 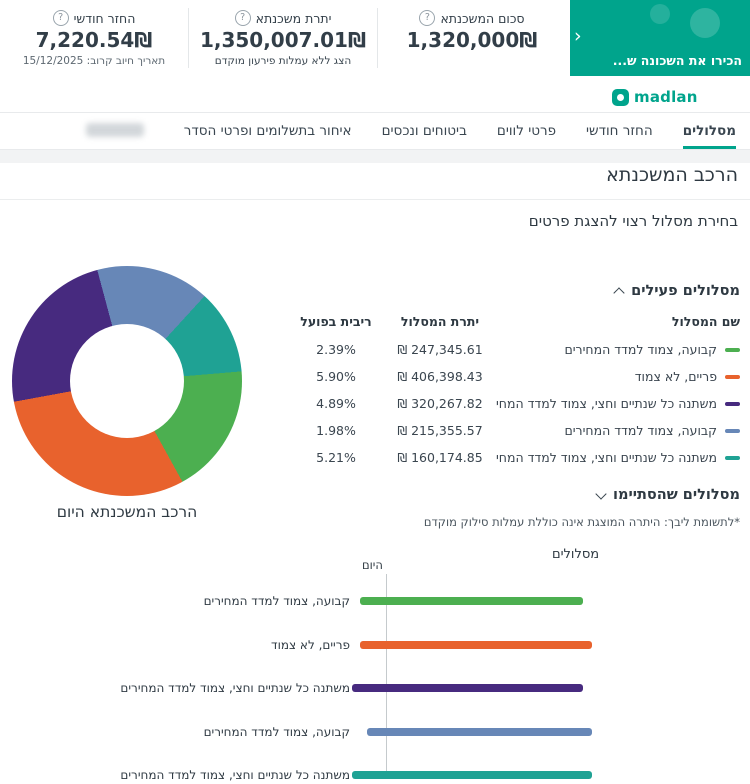 I want to click on donut-caption: הרכב המשכנתא היום, so click(x=127, y=512).